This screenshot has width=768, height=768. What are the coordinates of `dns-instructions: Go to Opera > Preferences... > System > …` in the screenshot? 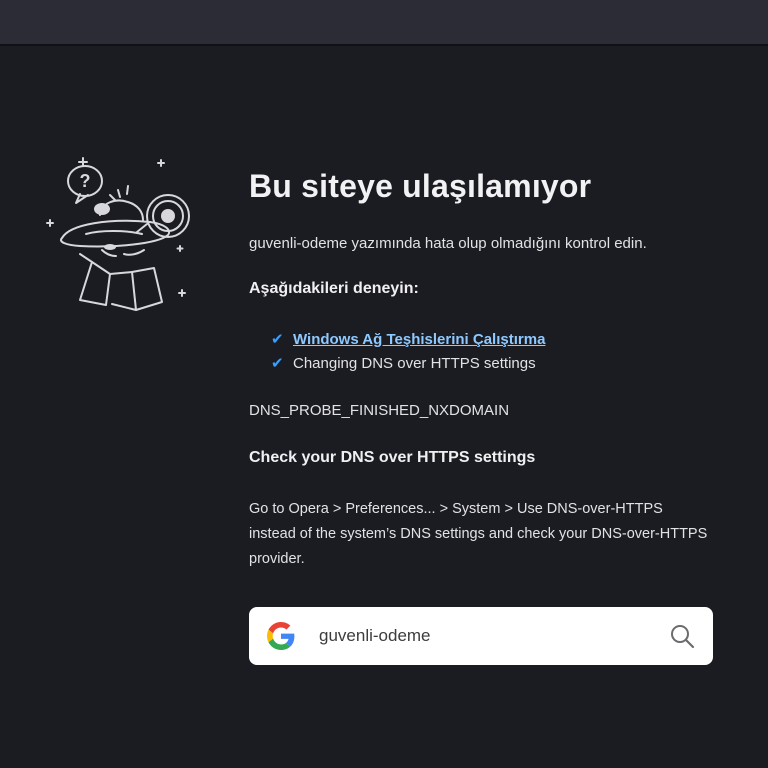 It's located at (478, 534).